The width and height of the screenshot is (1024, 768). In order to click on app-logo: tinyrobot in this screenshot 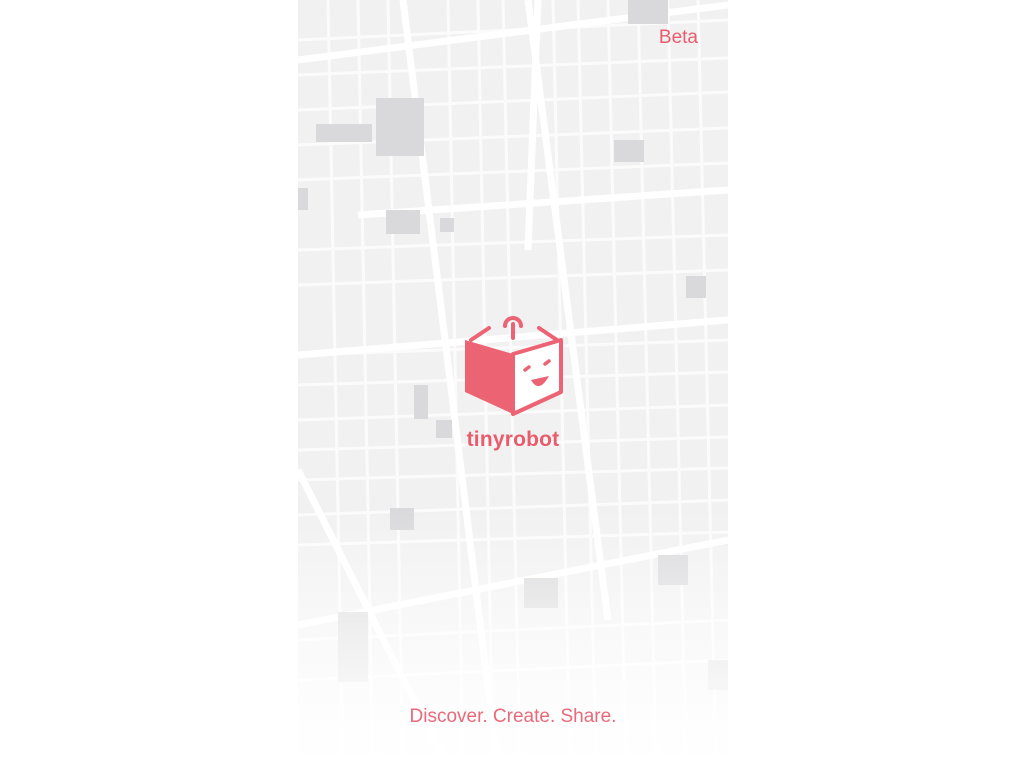, I will do `click(513, 381)`.